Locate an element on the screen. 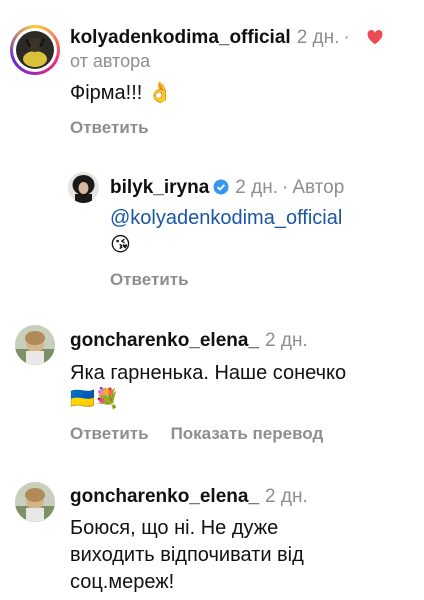 The image size is (424, 600). translate-button: Показать перевод is located at coordinates (247, 433).